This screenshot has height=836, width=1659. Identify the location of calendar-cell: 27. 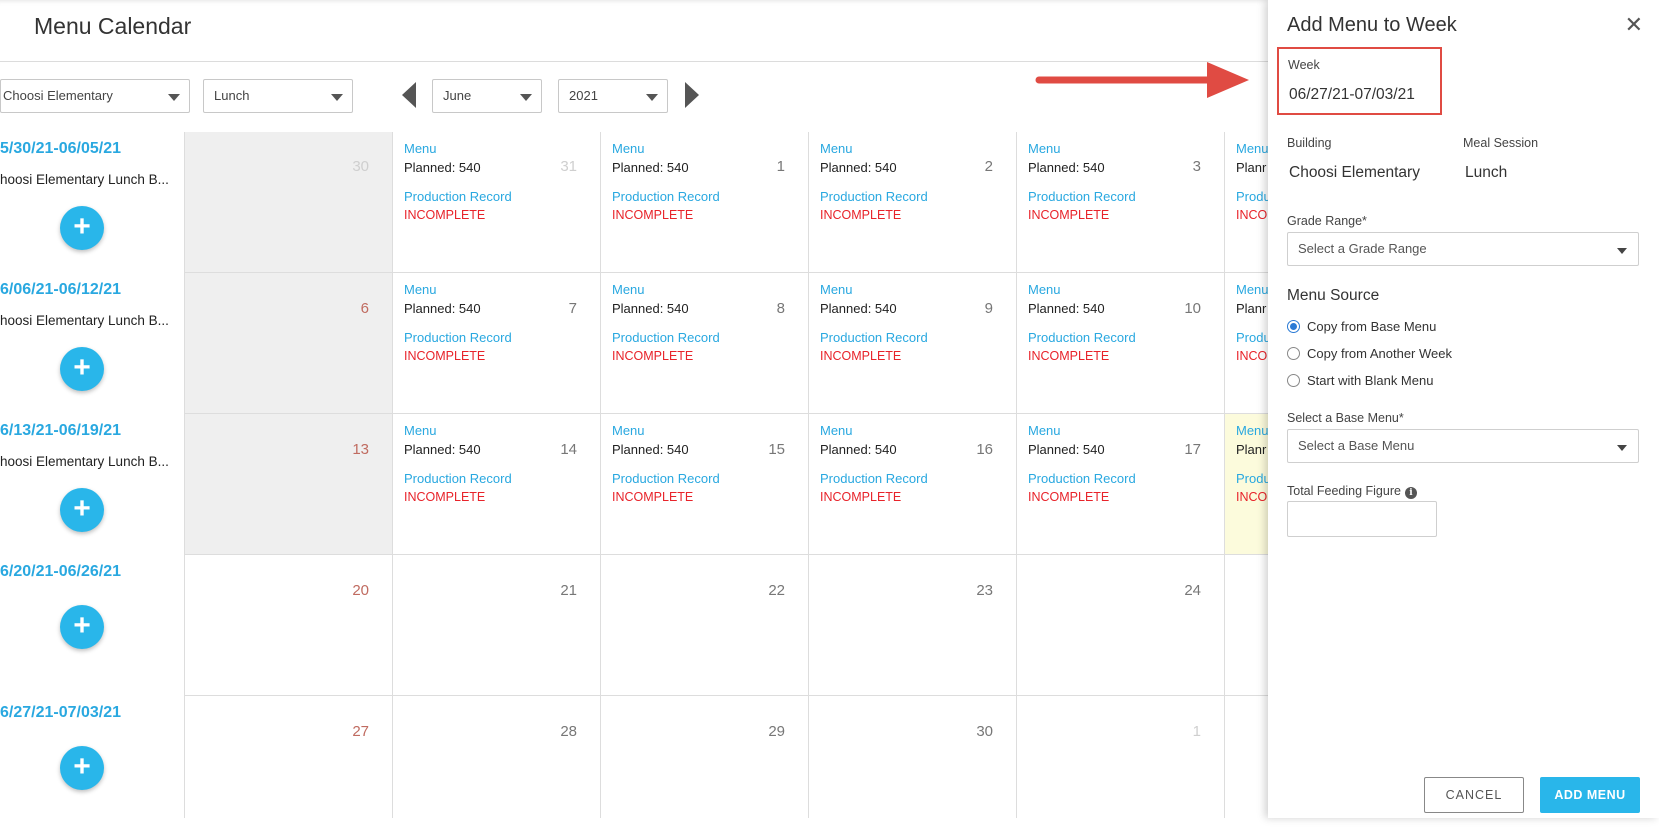
(289, 757).